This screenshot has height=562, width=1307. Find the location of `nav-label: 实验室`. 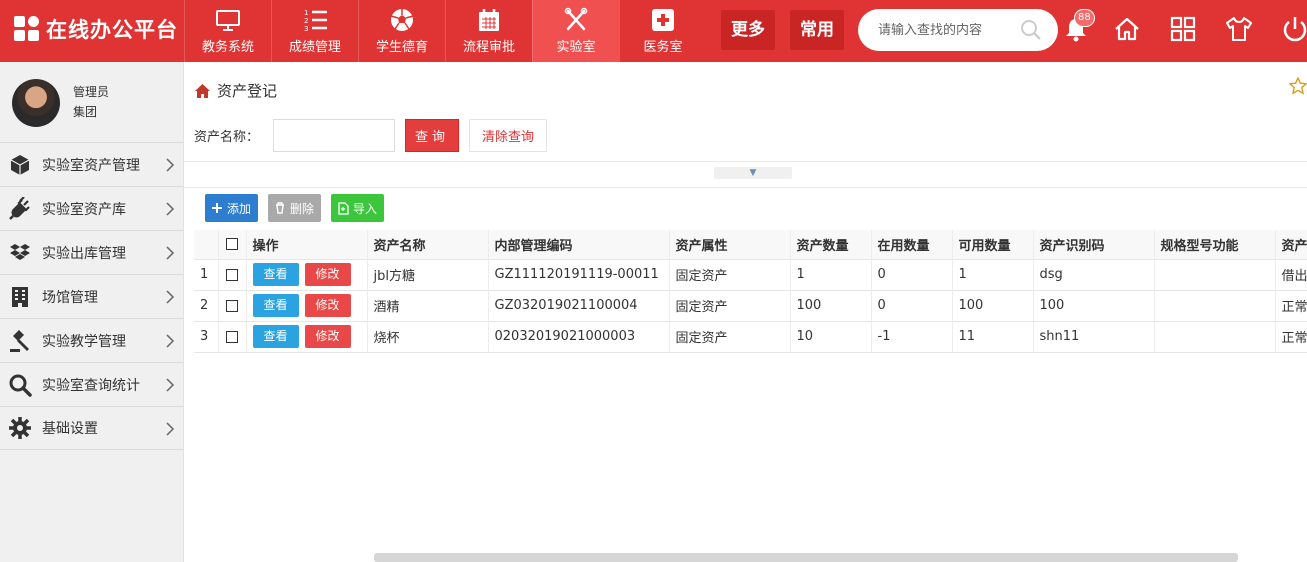

nav-label: 实验室 is located at coordinates (576, 47).